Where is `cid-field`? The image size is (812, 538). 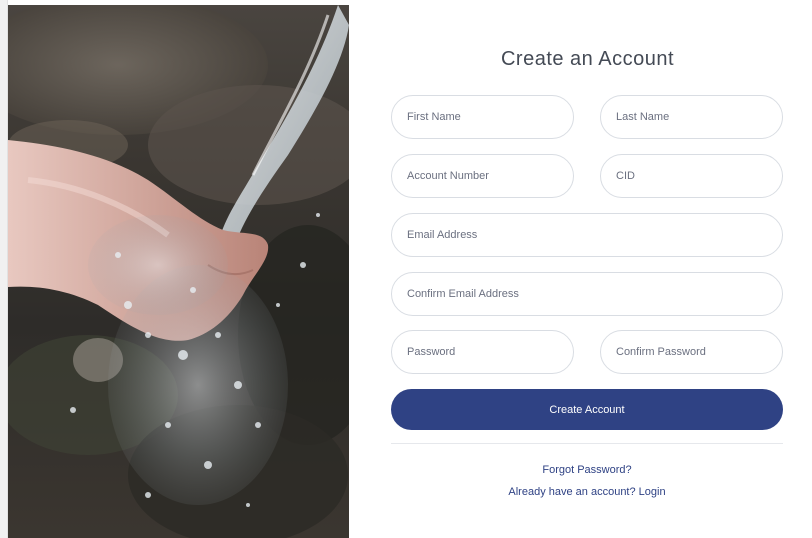 cid-field is located at coordinates (691, 176).